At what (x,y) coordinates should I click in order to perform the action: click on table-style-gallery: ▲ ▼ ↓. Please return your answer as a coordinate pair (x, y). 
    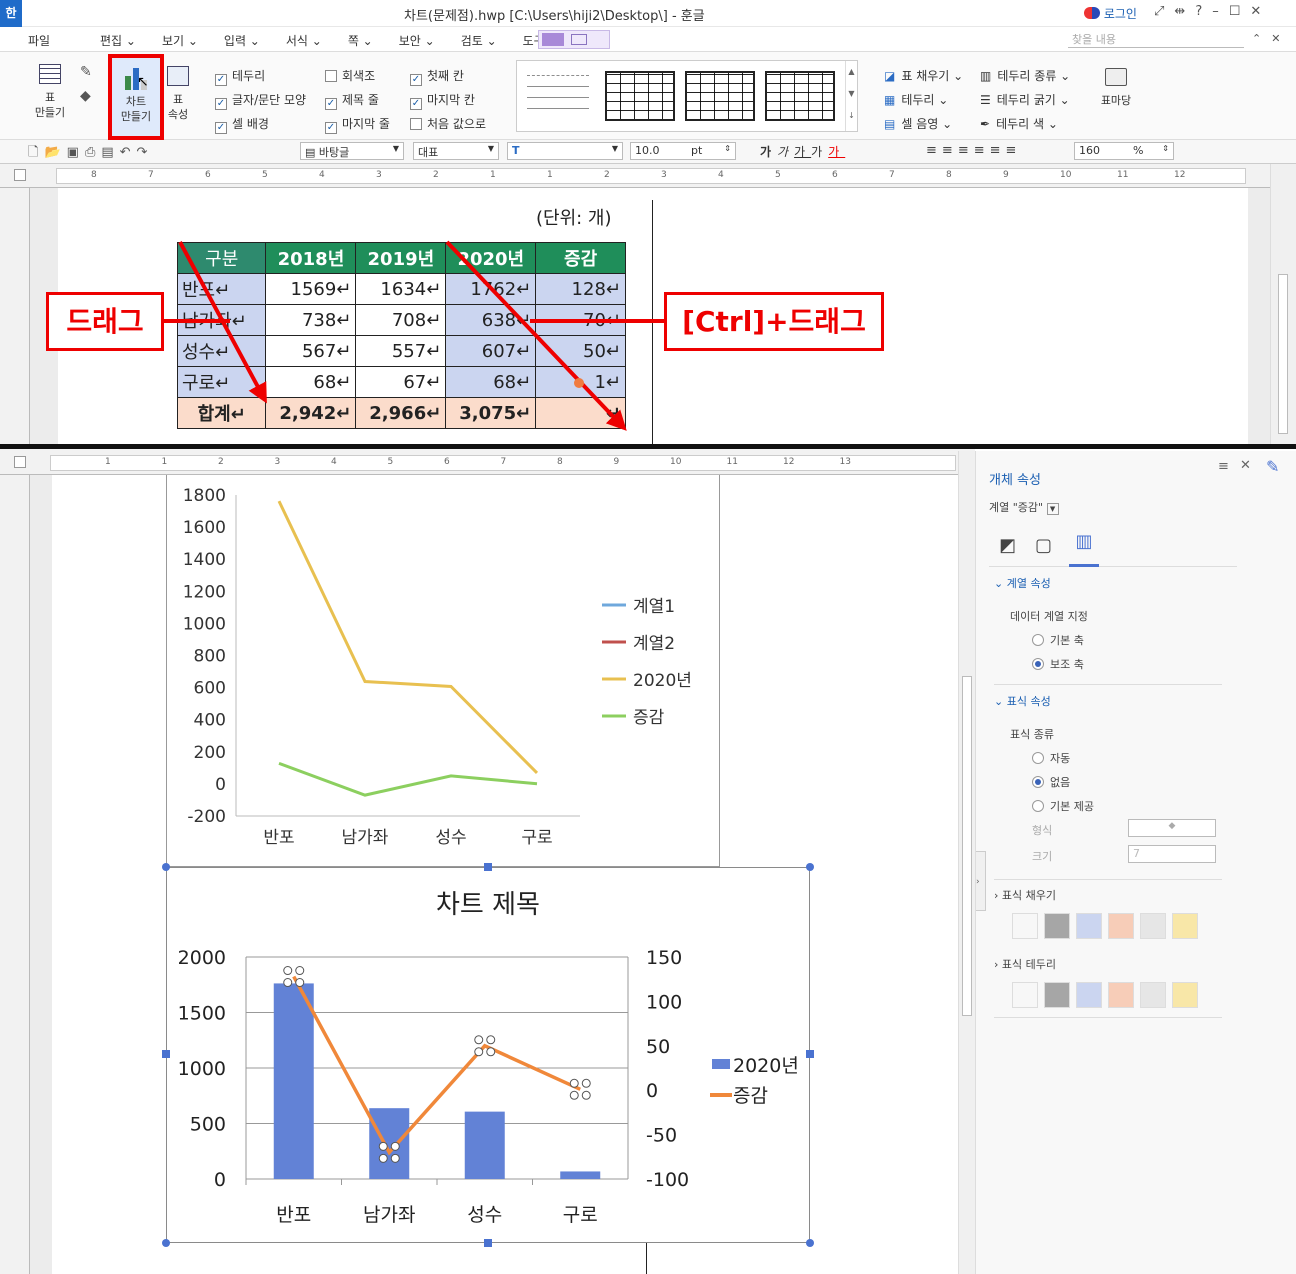
    Looking at the image, I should click on (687, 96).